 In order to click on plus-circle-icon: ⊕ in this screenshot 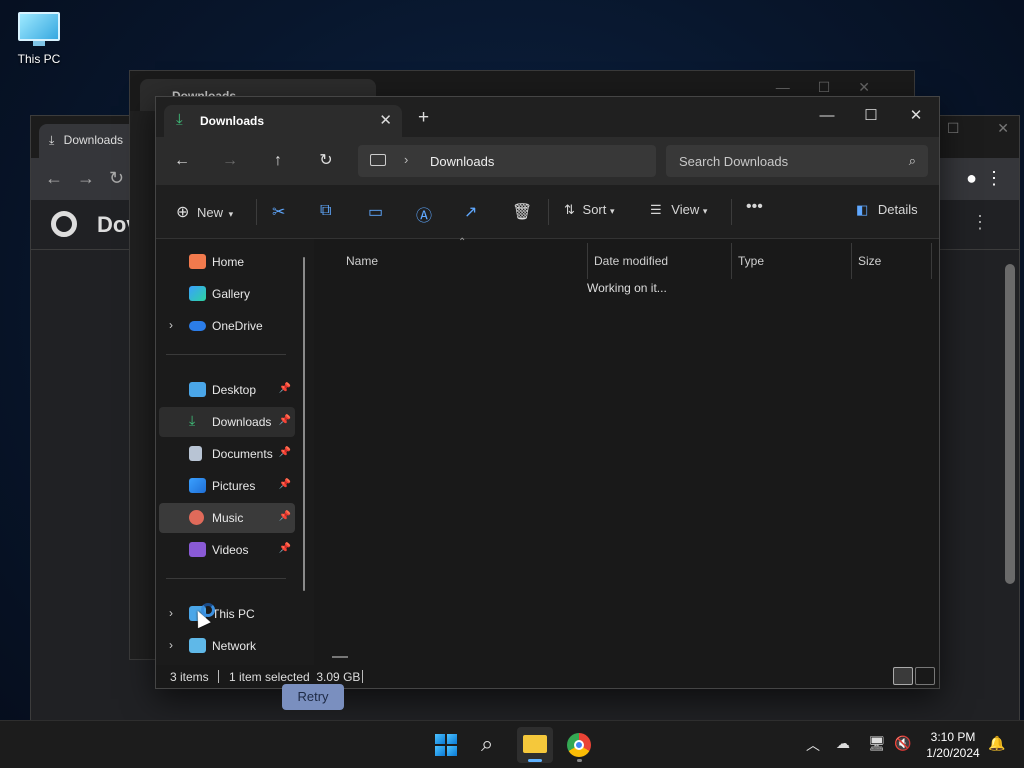, I will do `click(183, 212)`.